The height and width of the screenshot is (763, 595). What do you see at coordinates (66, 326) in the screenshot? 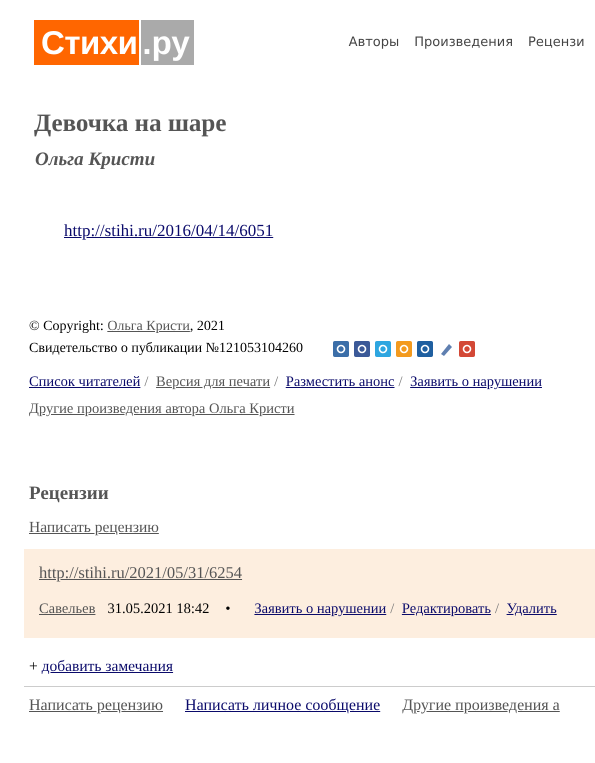
I see `copyright-label: © Copyright:` at bounding box center [66, 326].